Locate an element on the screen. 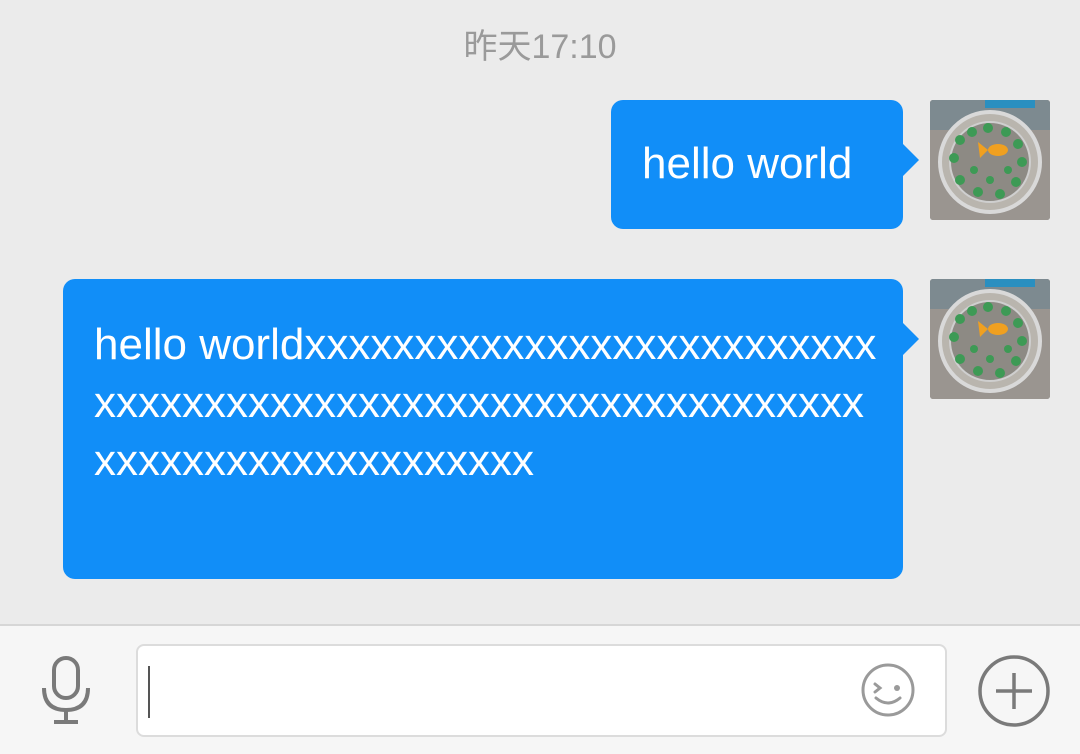 This screenshot has height=754, width=1080. plus-circle-icon is located at coordinates (1014, 691).